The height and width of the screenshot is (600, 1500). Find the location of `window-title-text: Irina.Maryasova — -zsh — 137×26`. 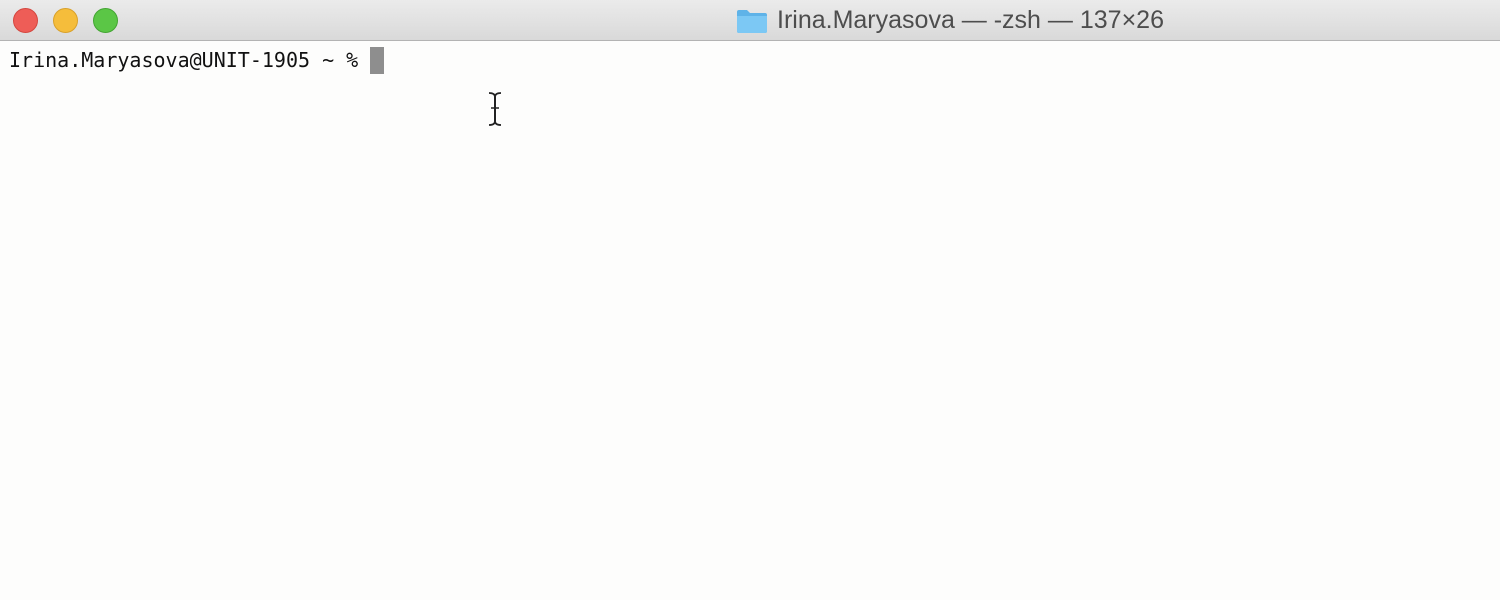

window-title-text: Irina.Maryasova — -zsh — 137×26 is located at coordinates (970, 20).